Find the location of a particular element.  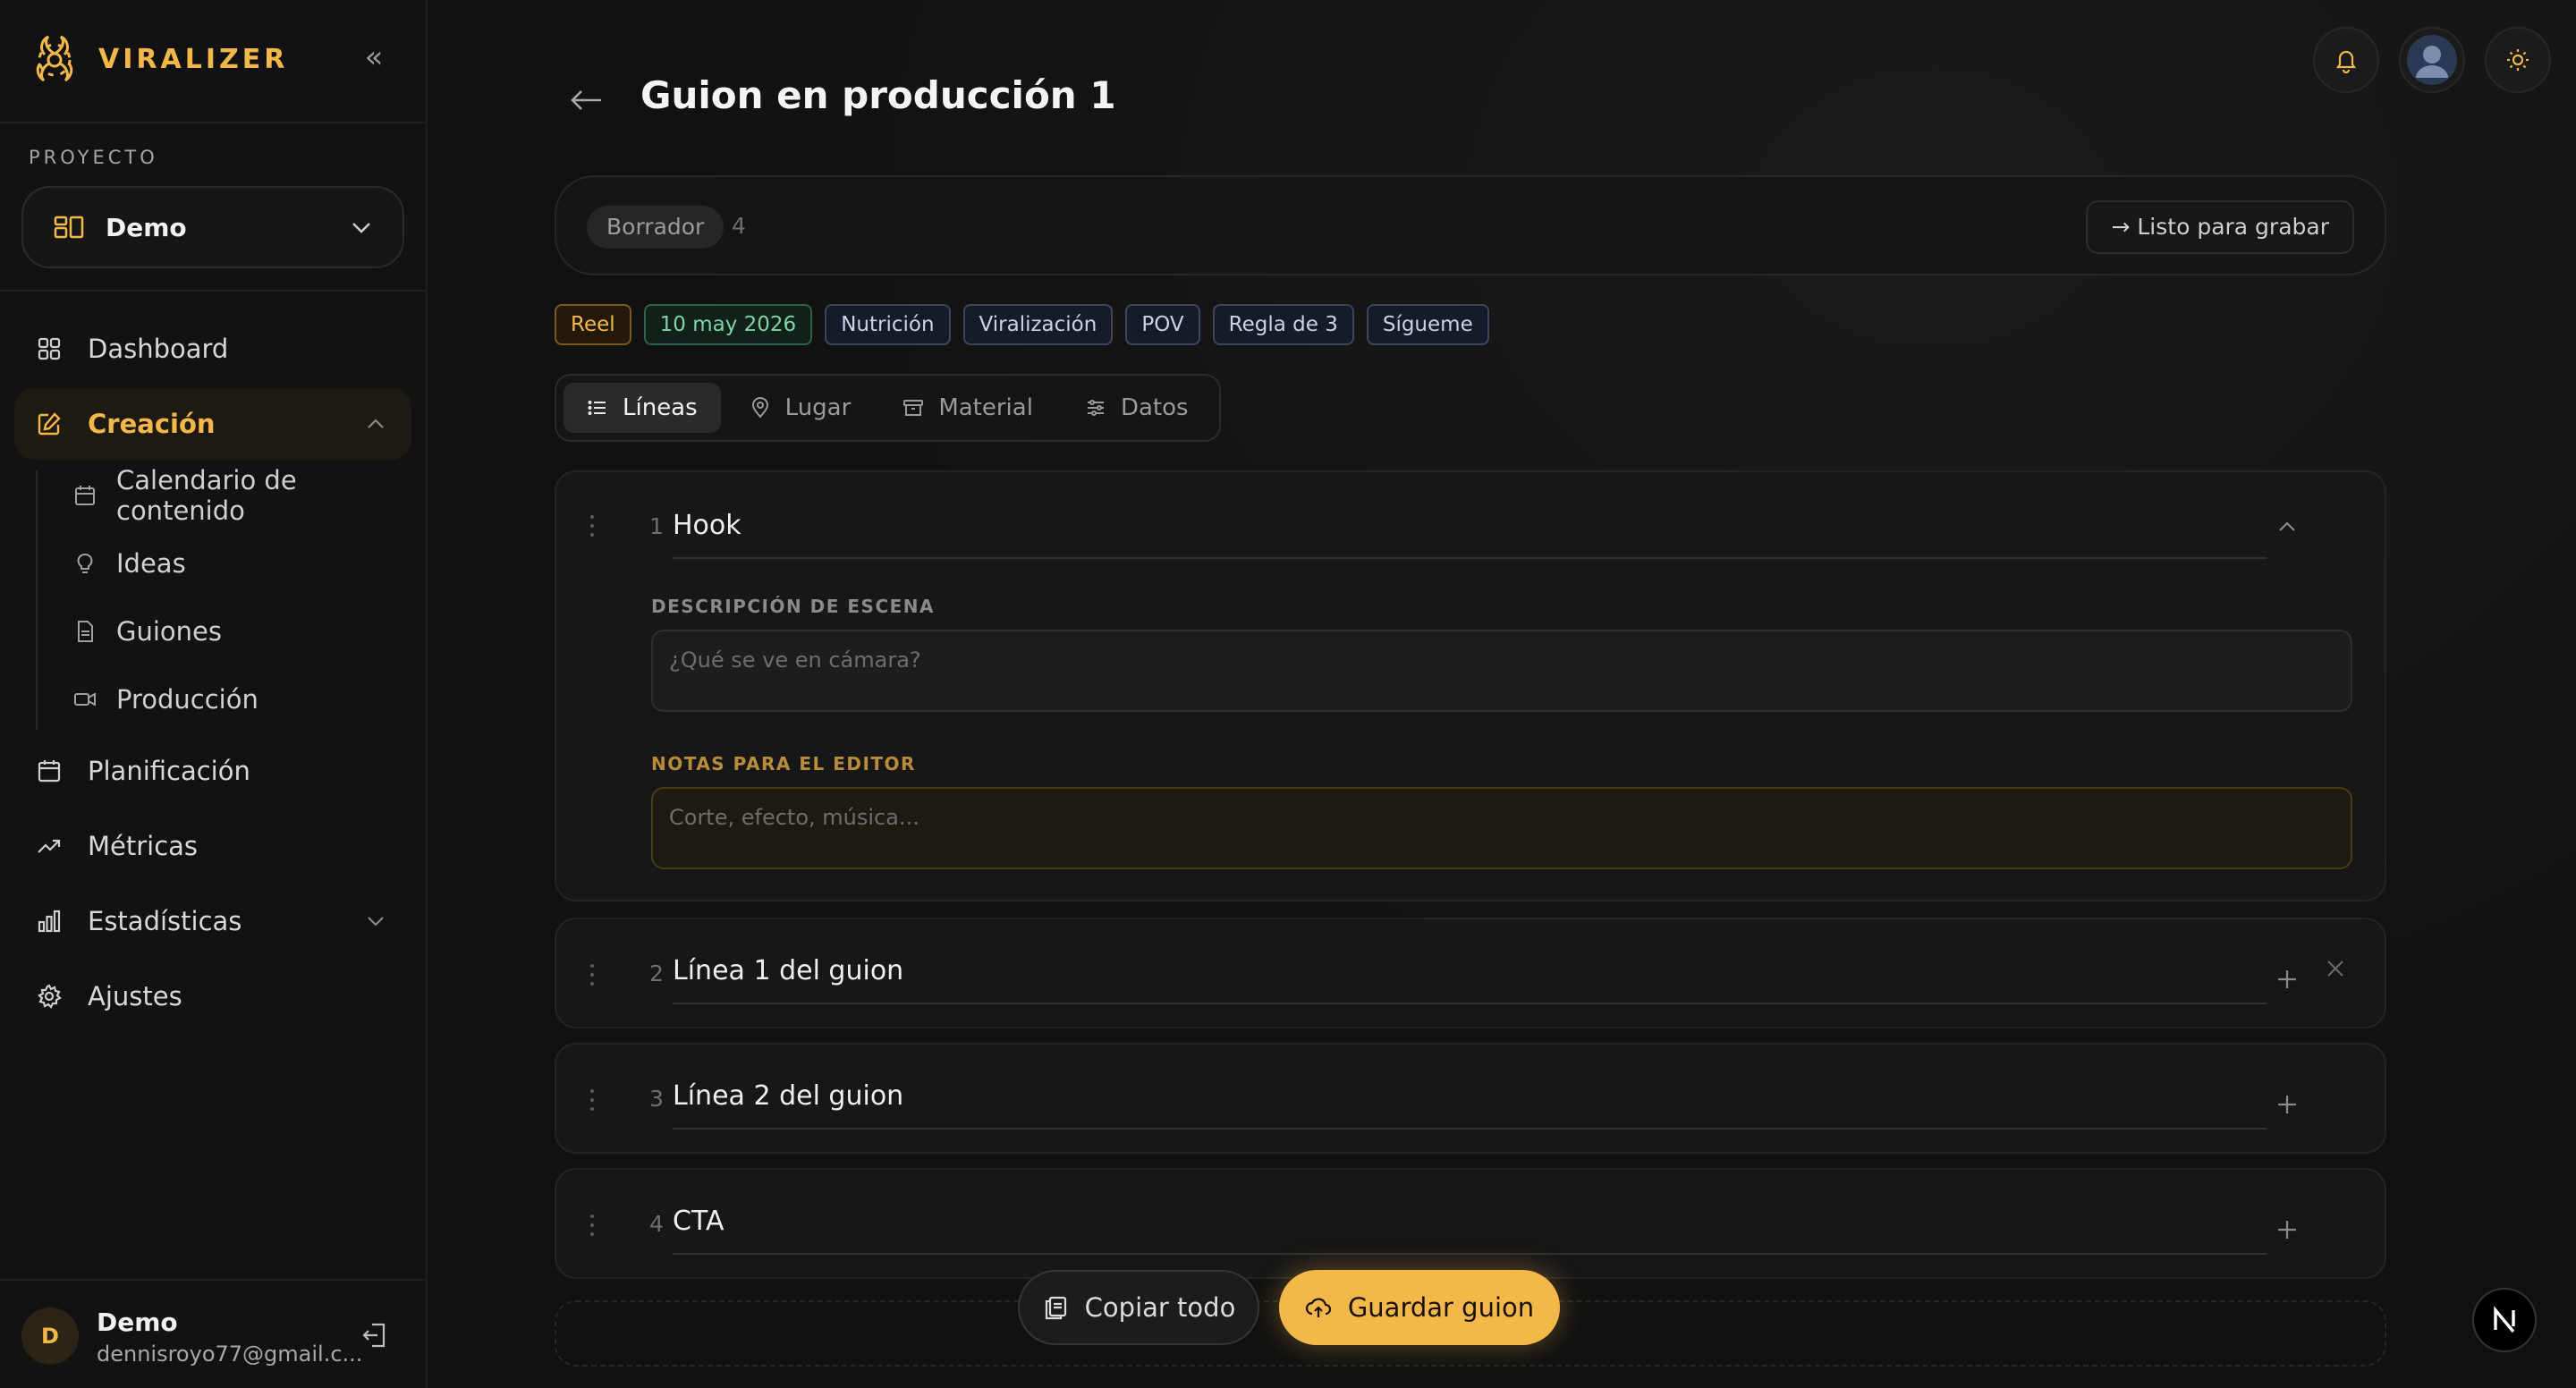

cloud-upload-icon is located at coordinates (1318, 1307).